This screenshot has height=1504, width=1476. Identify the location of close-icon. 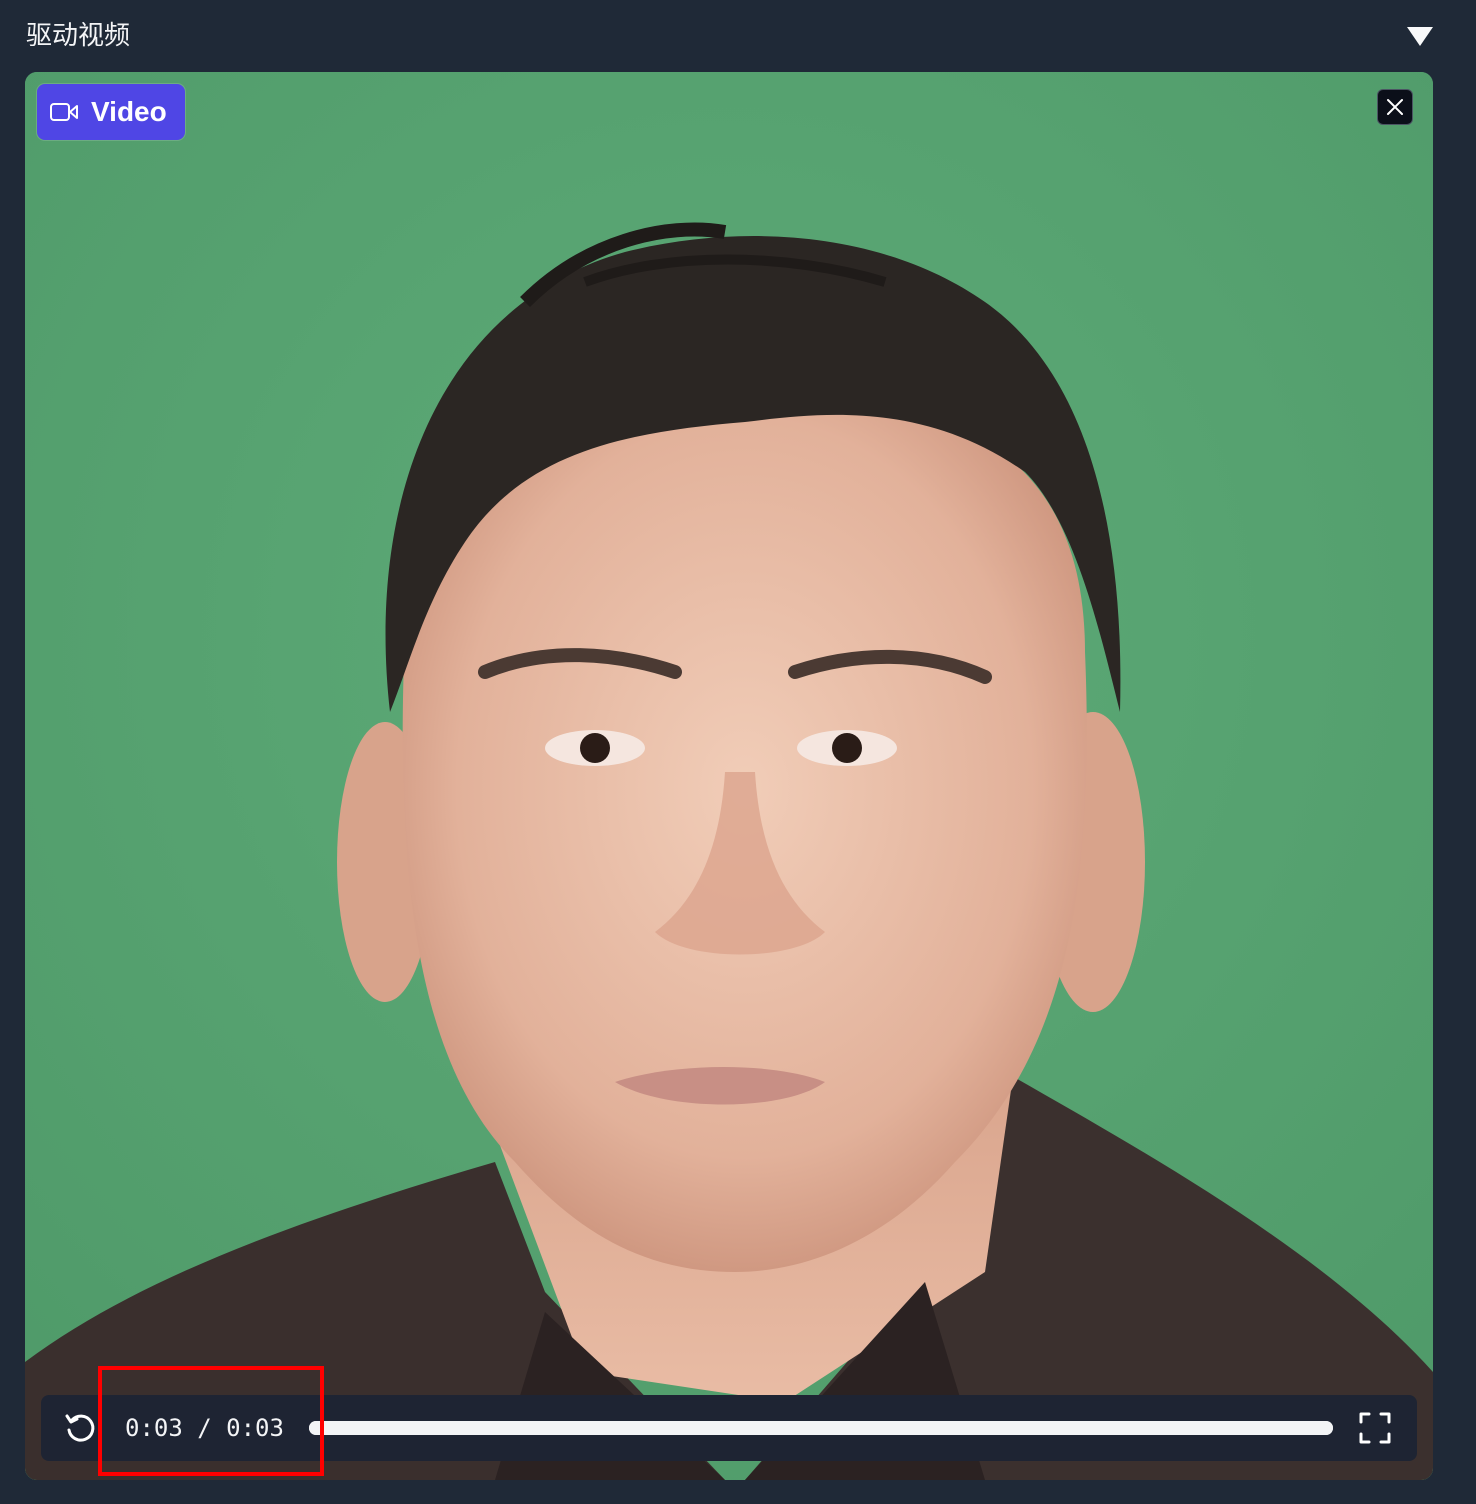
(1395, 107).